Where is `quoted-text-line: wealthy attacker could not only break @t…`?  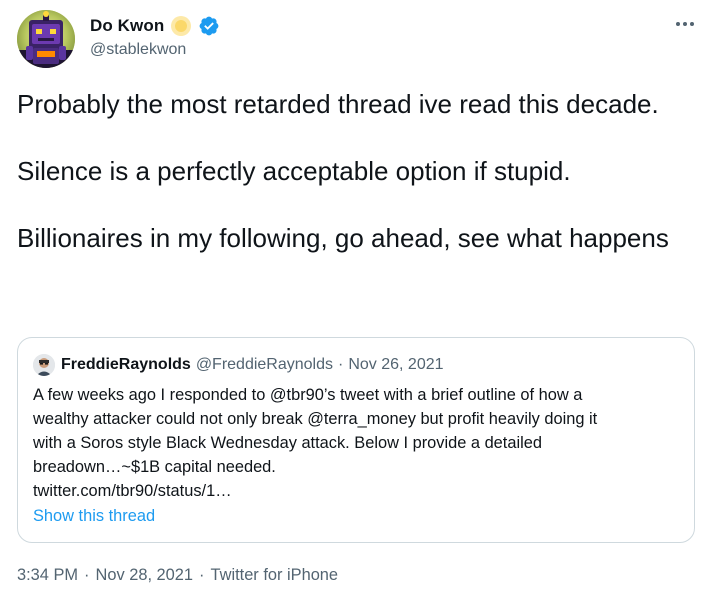 quoted-text-line: wealthy attacker could not only break @t… is located at coordinates (315, 419).